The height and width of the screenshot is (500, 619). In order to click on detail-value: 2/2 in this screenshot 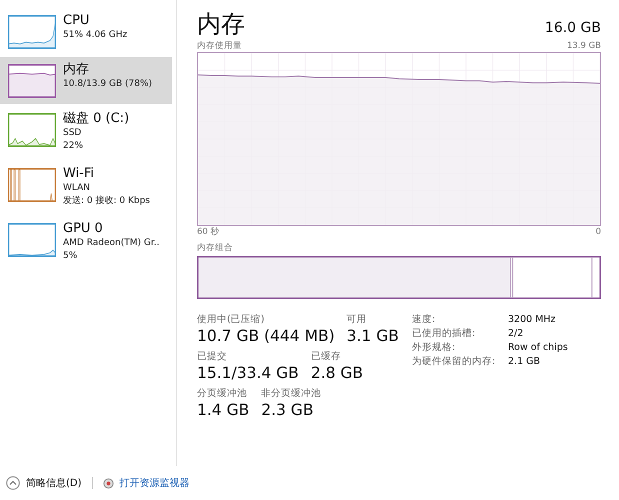, I will do `click(516, 333)`.